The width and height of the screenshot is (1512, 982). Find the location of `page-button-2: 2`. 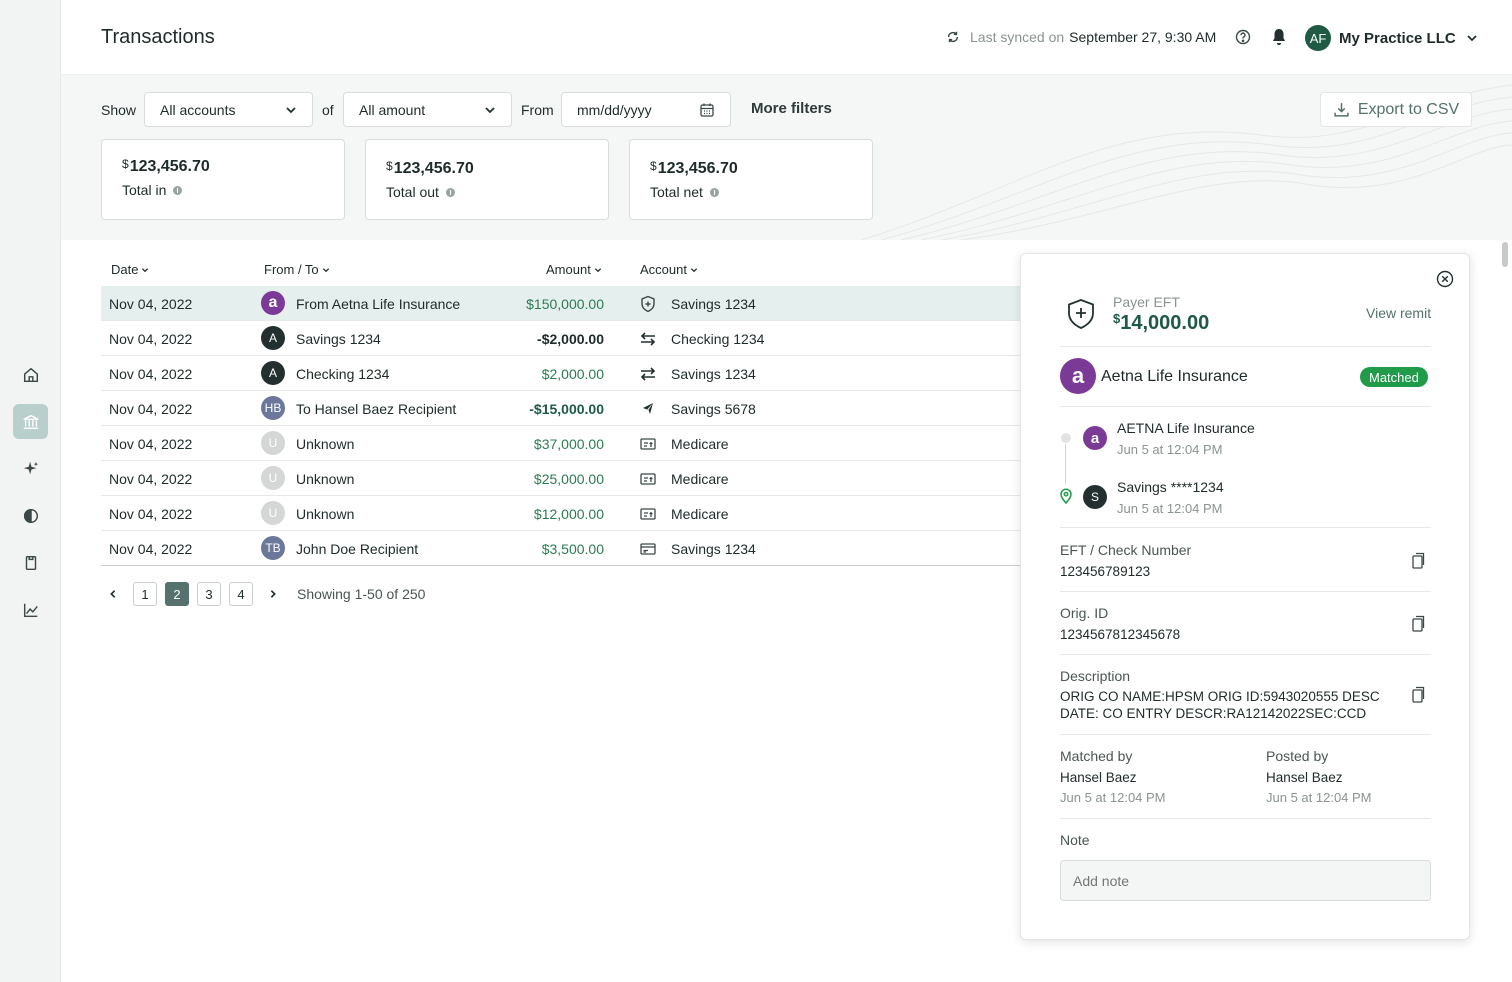

page-button-2: 2 is located at coordinates (177, 594).